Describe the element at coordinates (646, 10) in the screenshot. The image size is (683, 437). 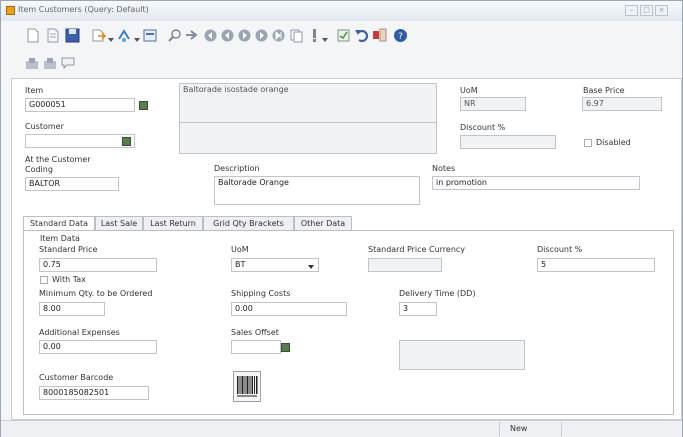
I see `maximize-icon: □` at that location.